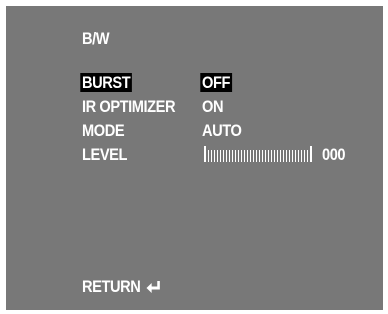  Describe the element at coordinates (129, 106) in the screenshot. I see `menu-item-ir-optimizer-label: IR OPTIMIZER` at that location.